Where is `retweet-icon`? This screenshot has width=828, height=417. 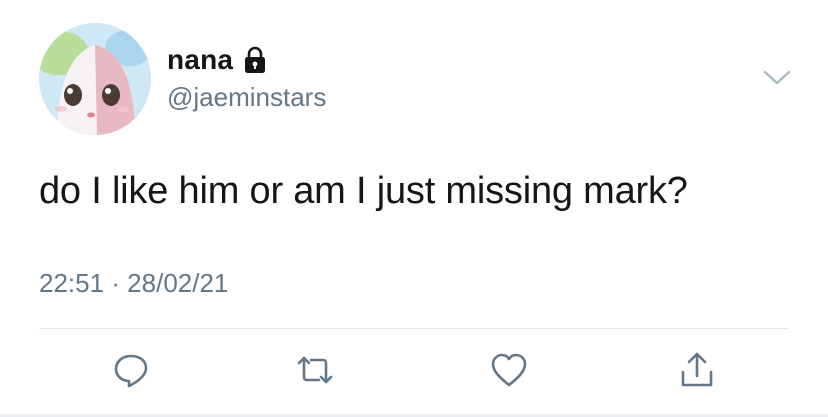 retweet-icon is located at coordinates (315, 370).